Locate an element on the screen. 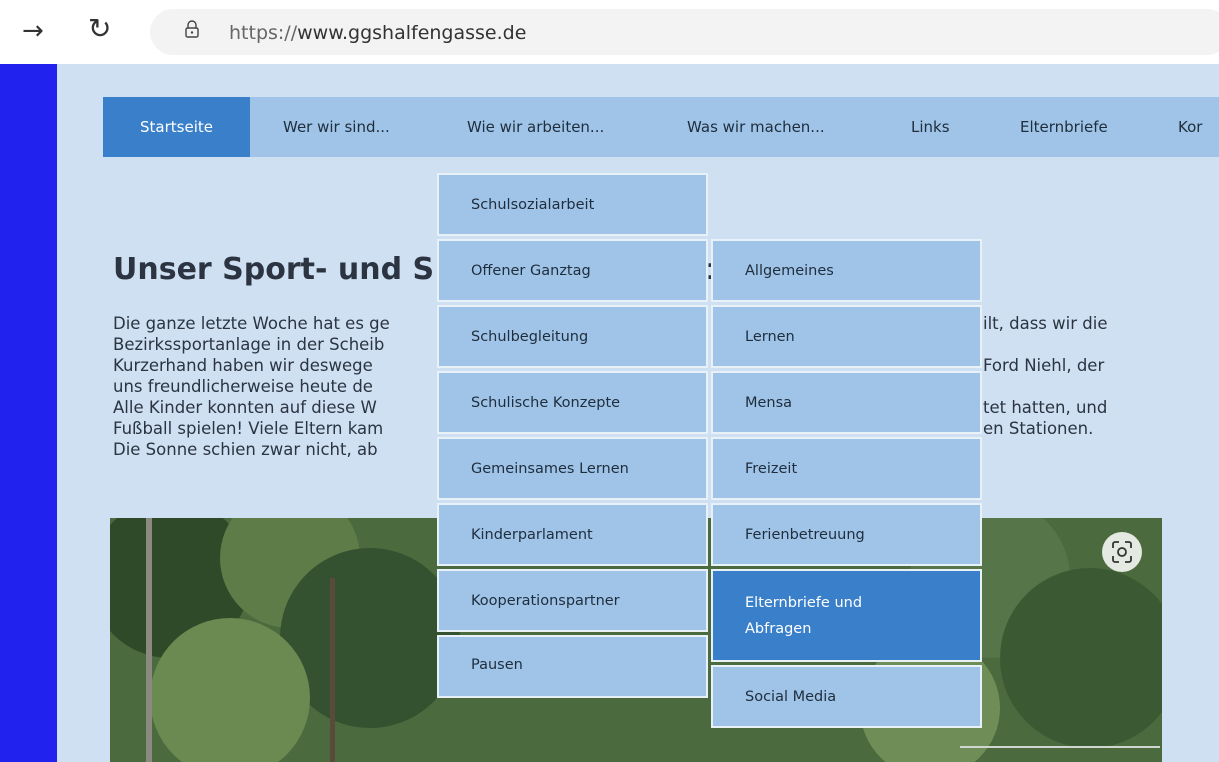 This screenshot has width=1219, height=762. nav-item-startseite: Startseite is located at coordinates (176, 127).